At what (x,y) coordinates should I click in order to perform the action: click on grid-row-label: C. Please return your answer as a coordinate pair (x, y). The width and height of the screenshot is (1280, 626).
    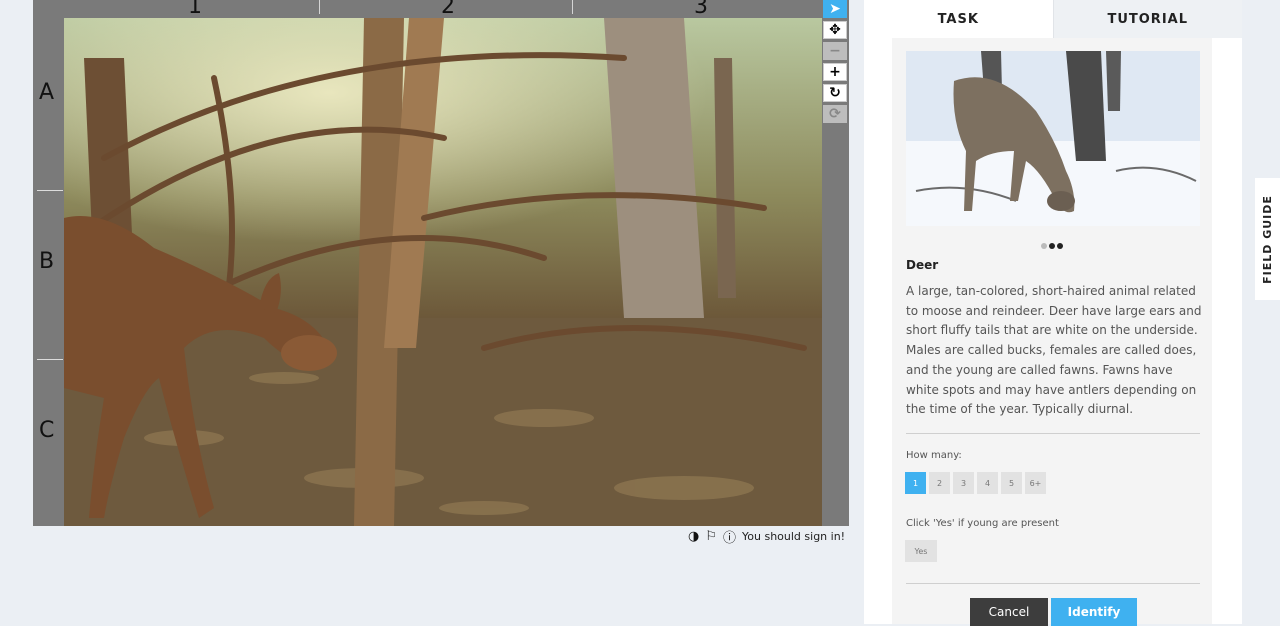
    Looking at the image, I should click on (47, 430).